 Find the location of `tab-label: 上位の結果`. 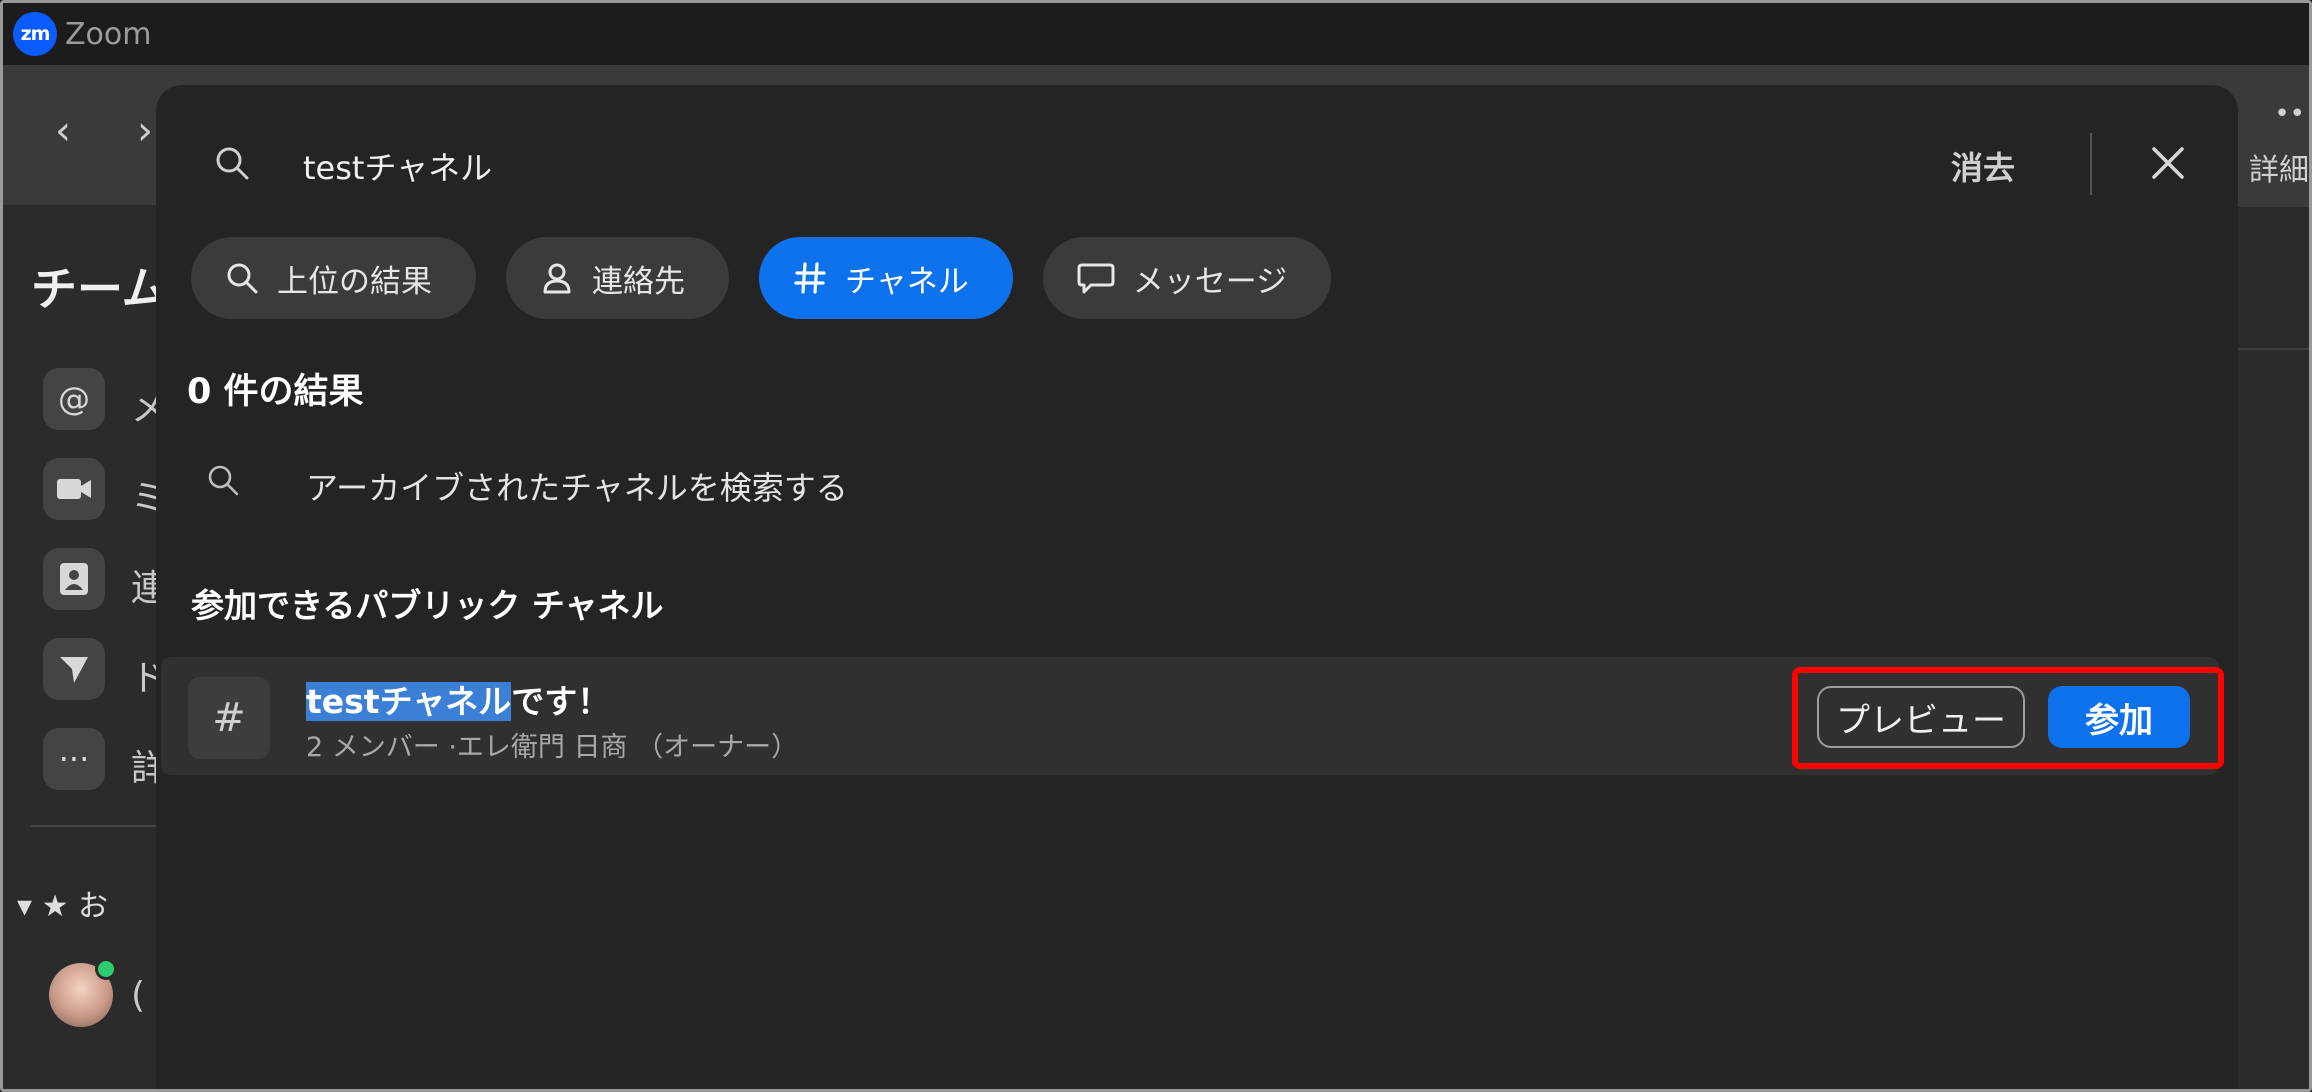

tab-label: 上位の結果 is located at coordinates (354, 281).